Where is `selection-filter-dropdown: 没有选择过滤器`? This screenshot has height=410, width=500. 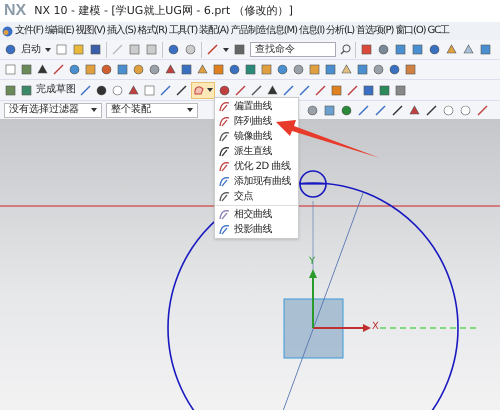
selection-filter-dropdown: 没有选择过滤器 is located at coordinates (53, 110).